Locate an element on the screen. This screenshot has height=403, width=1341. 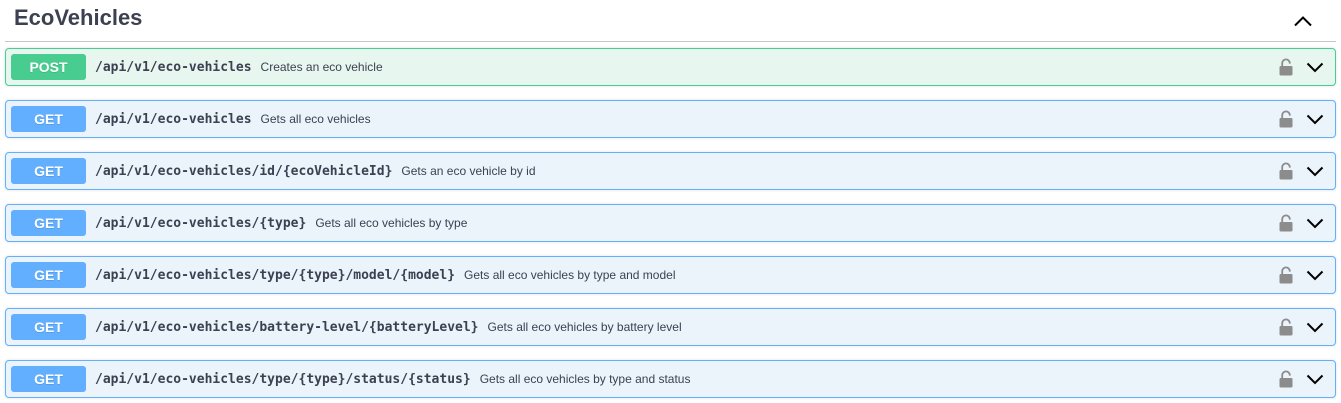
collapse-tag-button is located at coordinates (1303, 21).